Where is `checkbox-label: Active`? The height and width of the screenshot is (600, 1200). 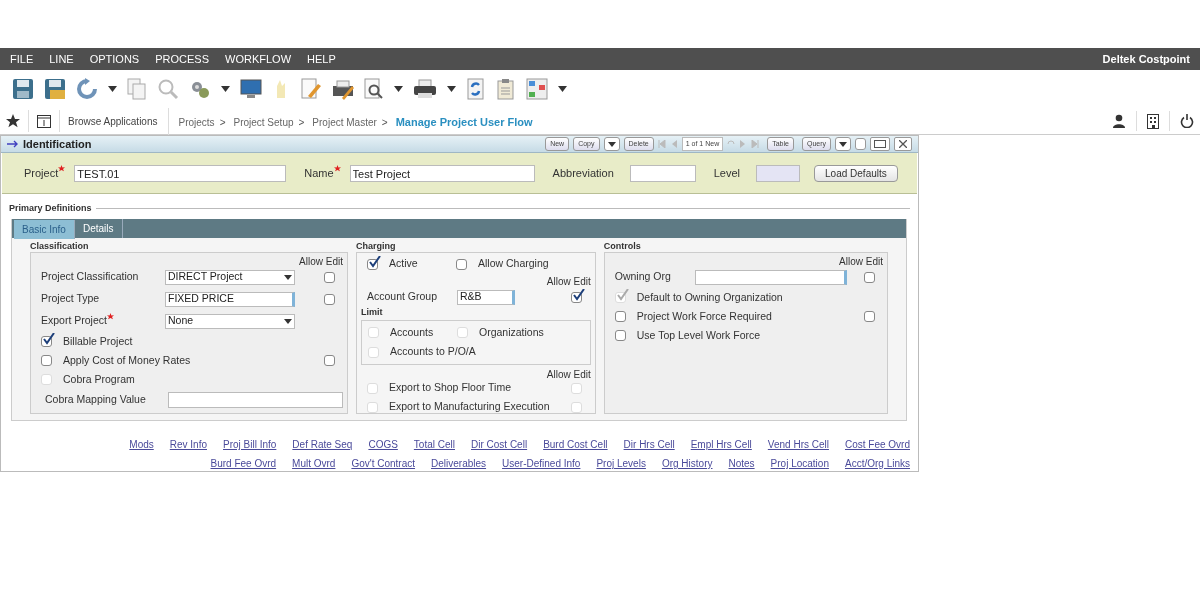 checkbox-label: Active is located at coordinates (403, 264).